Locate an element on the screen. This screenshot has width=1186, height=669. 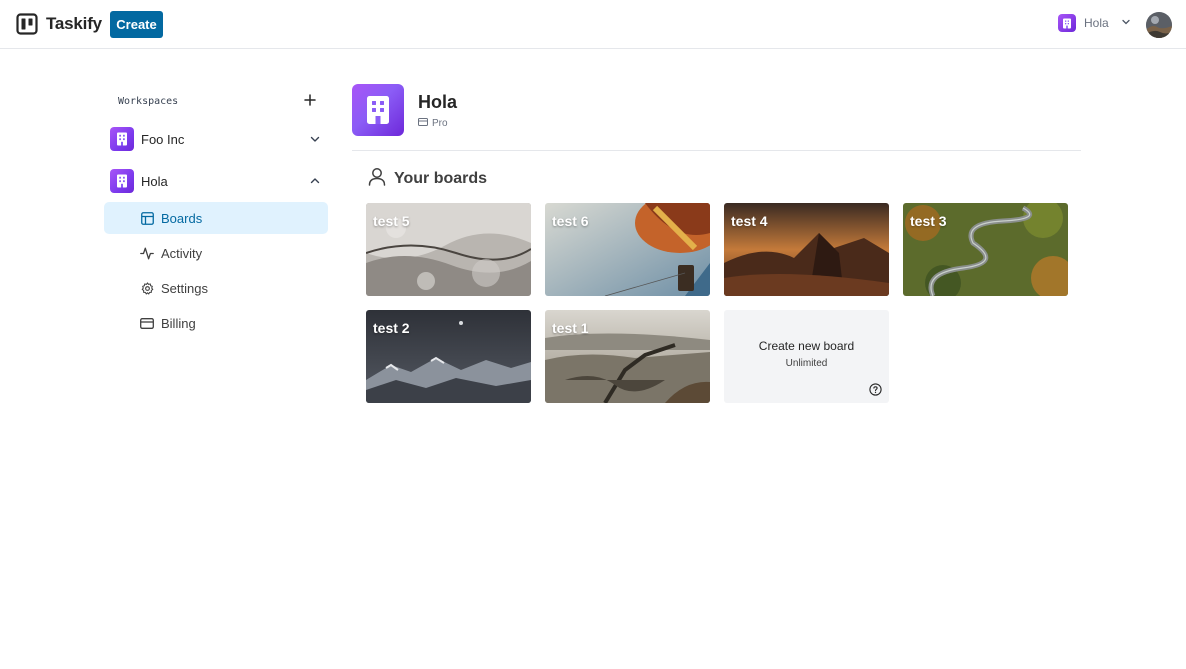
sidebar: Workspaces is located at coordinates (216, 101).